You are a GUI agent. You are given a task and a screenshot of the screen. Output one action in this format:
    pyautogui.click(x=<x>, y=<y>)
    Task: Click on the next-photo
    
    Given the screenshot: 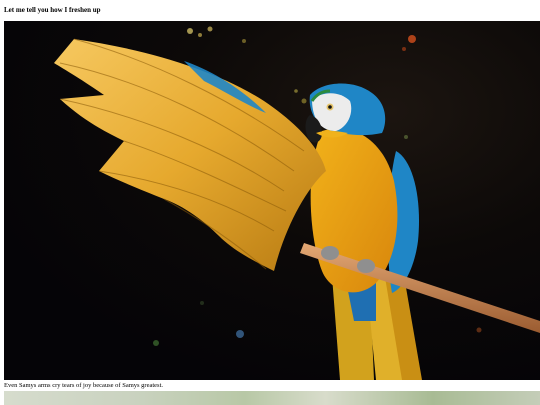 What is the action you would take?
    pyautogui.click(x=272, y=398)
    